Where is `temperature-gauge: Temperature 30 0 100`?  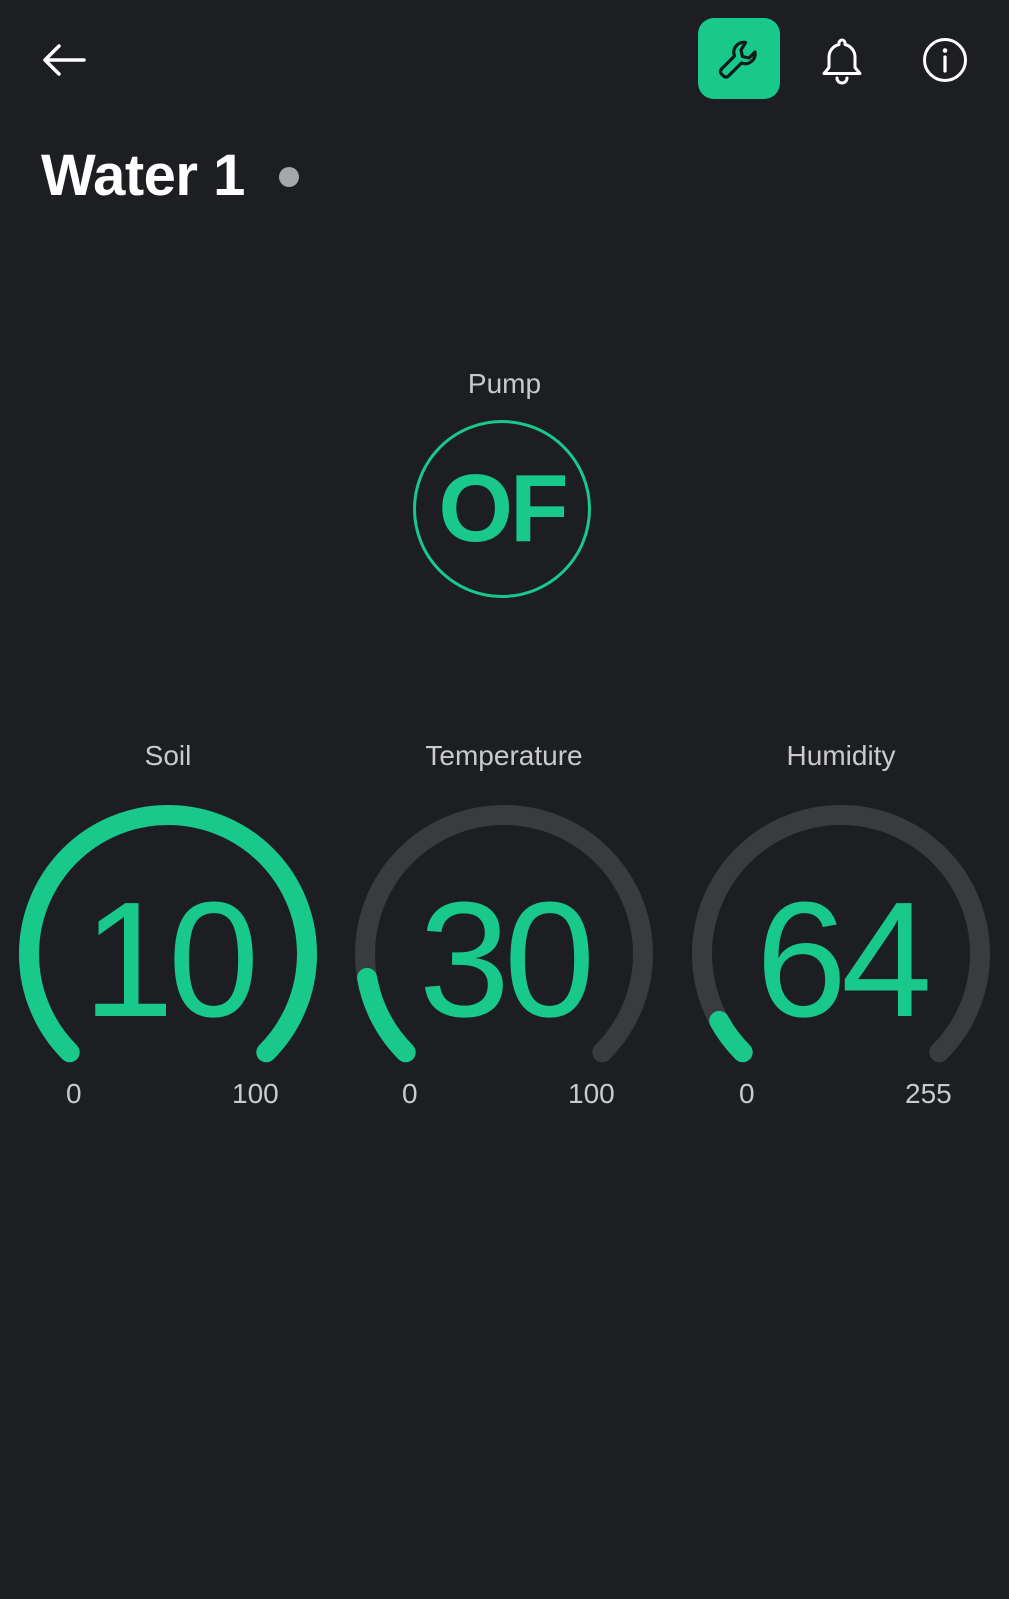
temperature-gauge: Temperature 30 0 100 is located at coordinates (504, 930).